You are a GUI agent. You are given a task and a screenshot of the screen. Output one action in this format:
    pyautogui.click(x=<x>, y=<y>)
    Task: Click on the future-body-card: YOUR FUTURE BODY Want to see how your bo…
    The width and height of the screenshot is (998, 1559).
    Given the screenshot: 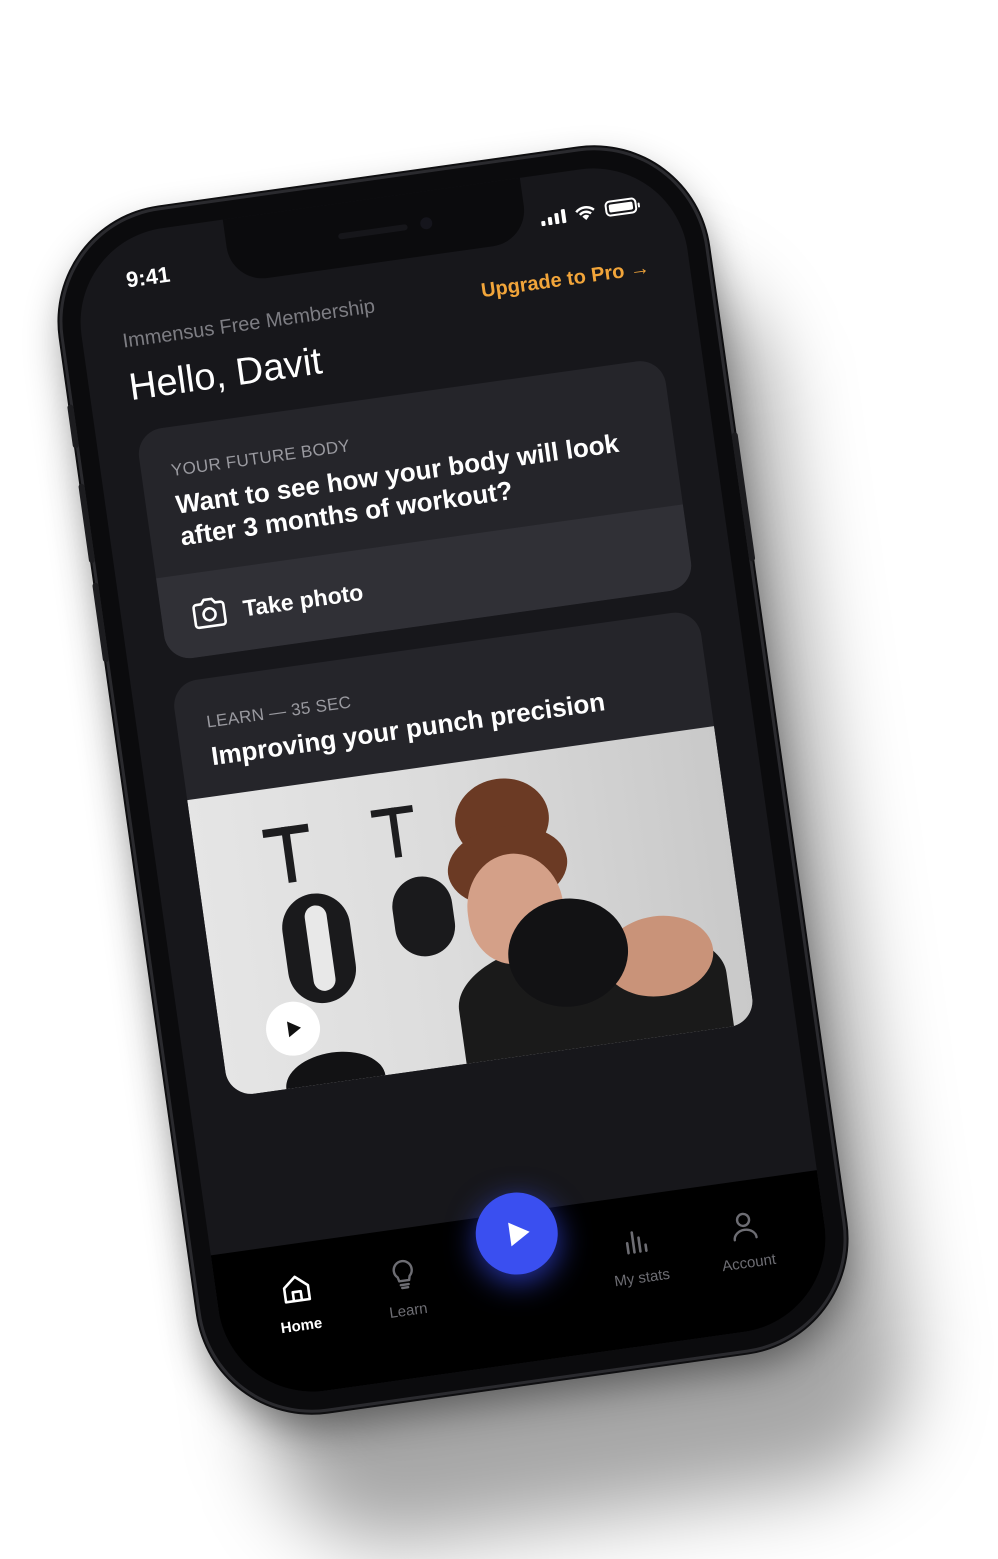 What is the action you would take?
    pyautogui.click(x=415, y=509)
    